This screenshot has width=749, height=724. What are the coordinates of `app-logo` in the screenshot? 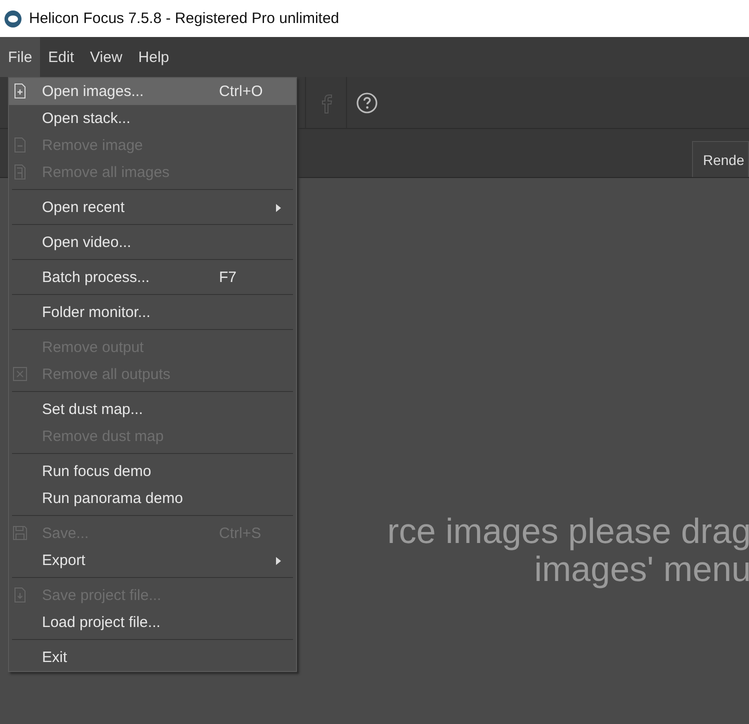 It's located at (13, 19).